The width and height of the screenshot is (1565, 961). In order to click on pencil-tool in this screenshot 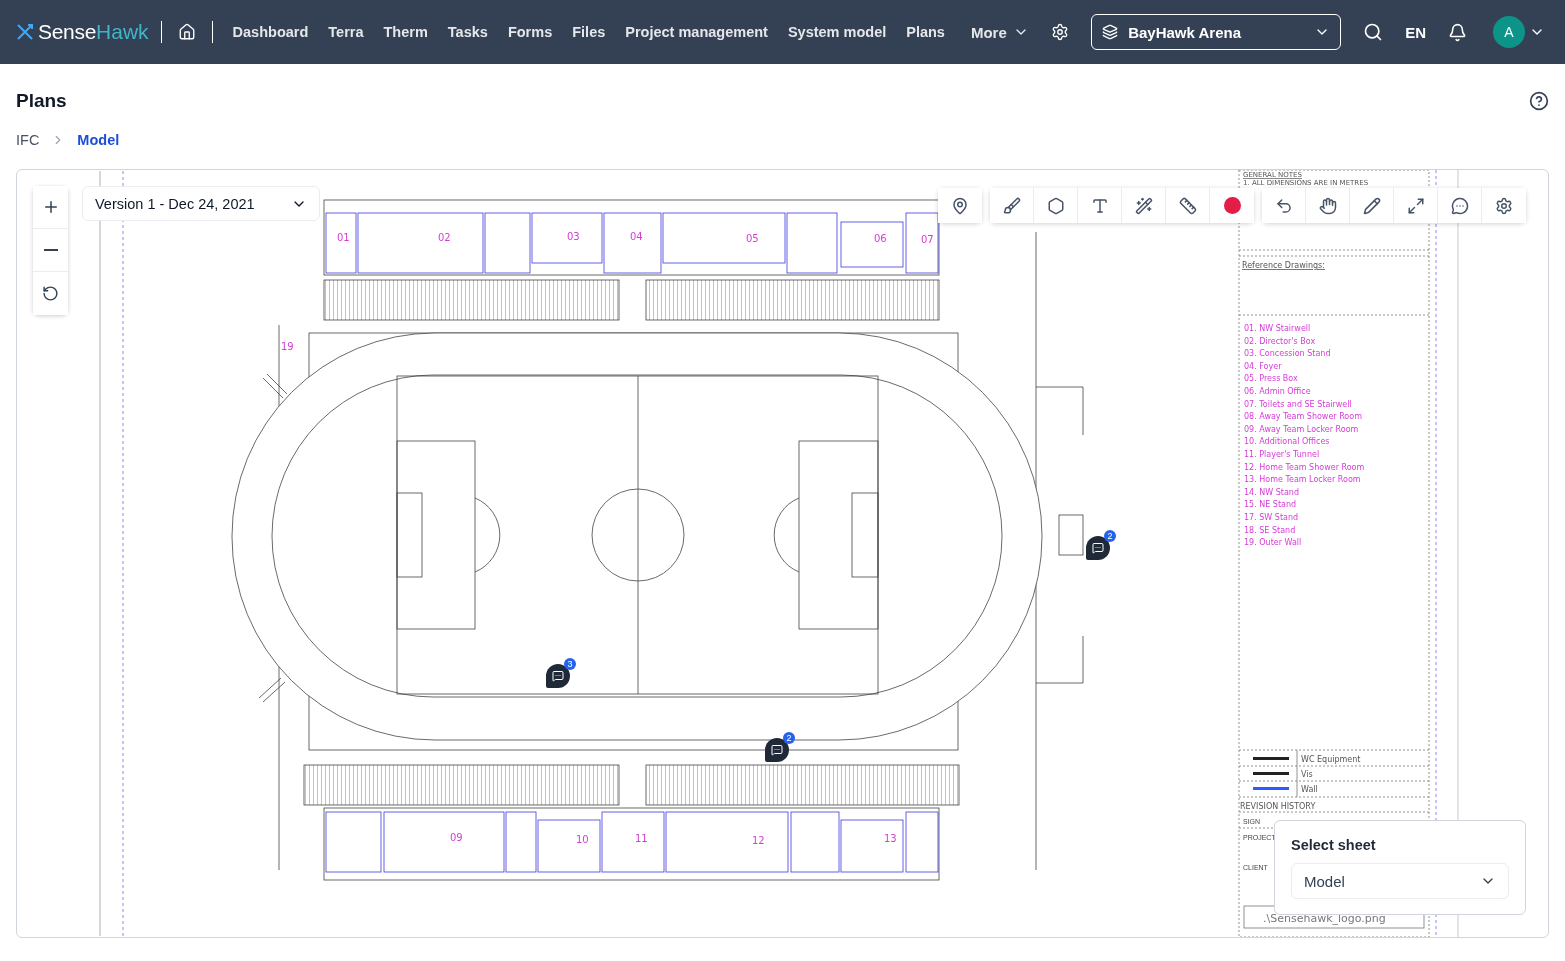, I will do `click(1372, 205)`.